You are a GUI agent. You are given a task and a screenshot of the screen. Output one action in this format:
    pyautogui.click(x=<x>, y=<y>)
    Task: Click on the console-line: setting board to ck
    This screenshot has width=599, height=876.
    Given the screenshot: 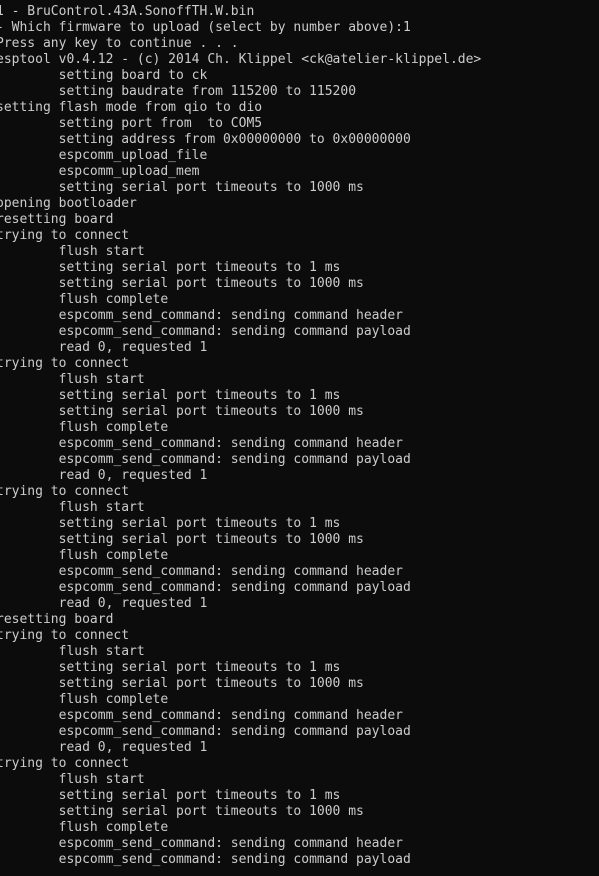 What is the action you would take?
    pyautogui.click(x=104, y=75)
    